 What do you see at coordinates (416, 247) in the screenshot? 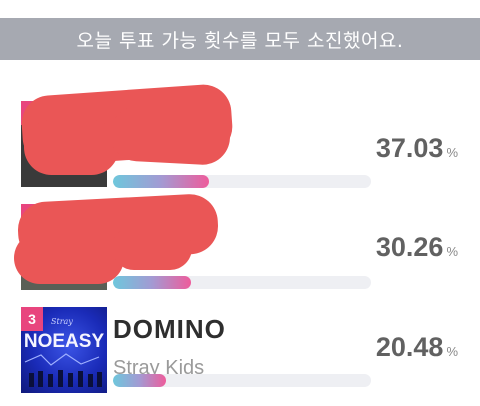
I see `vote-percentage: 30.26%` at bounding box center [416, 247].